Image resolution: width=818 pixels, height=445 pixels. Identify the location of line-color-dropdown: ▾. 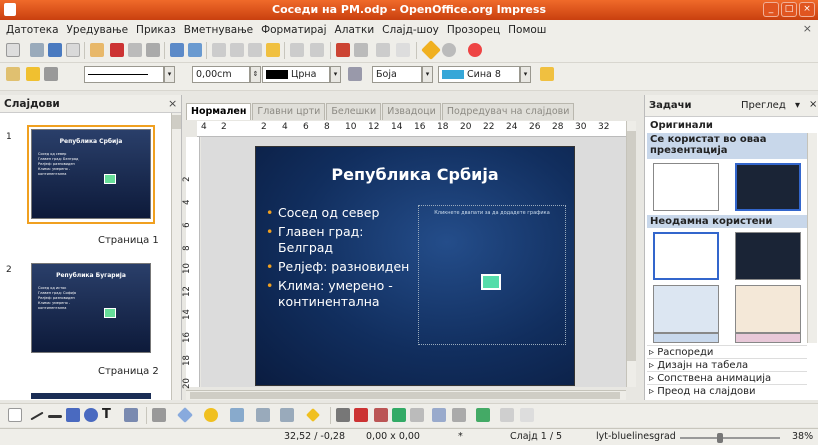
(335, 74).